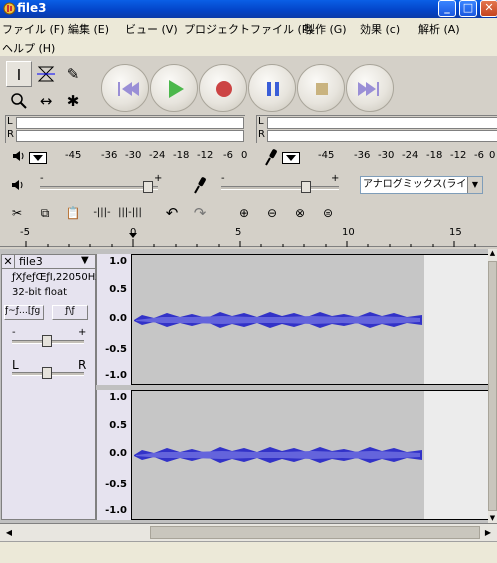  What do you see at coordinates (9, 533) in the screenshot?
I see `scroll-left-icon: ◀` at bounding box center [9, 533].